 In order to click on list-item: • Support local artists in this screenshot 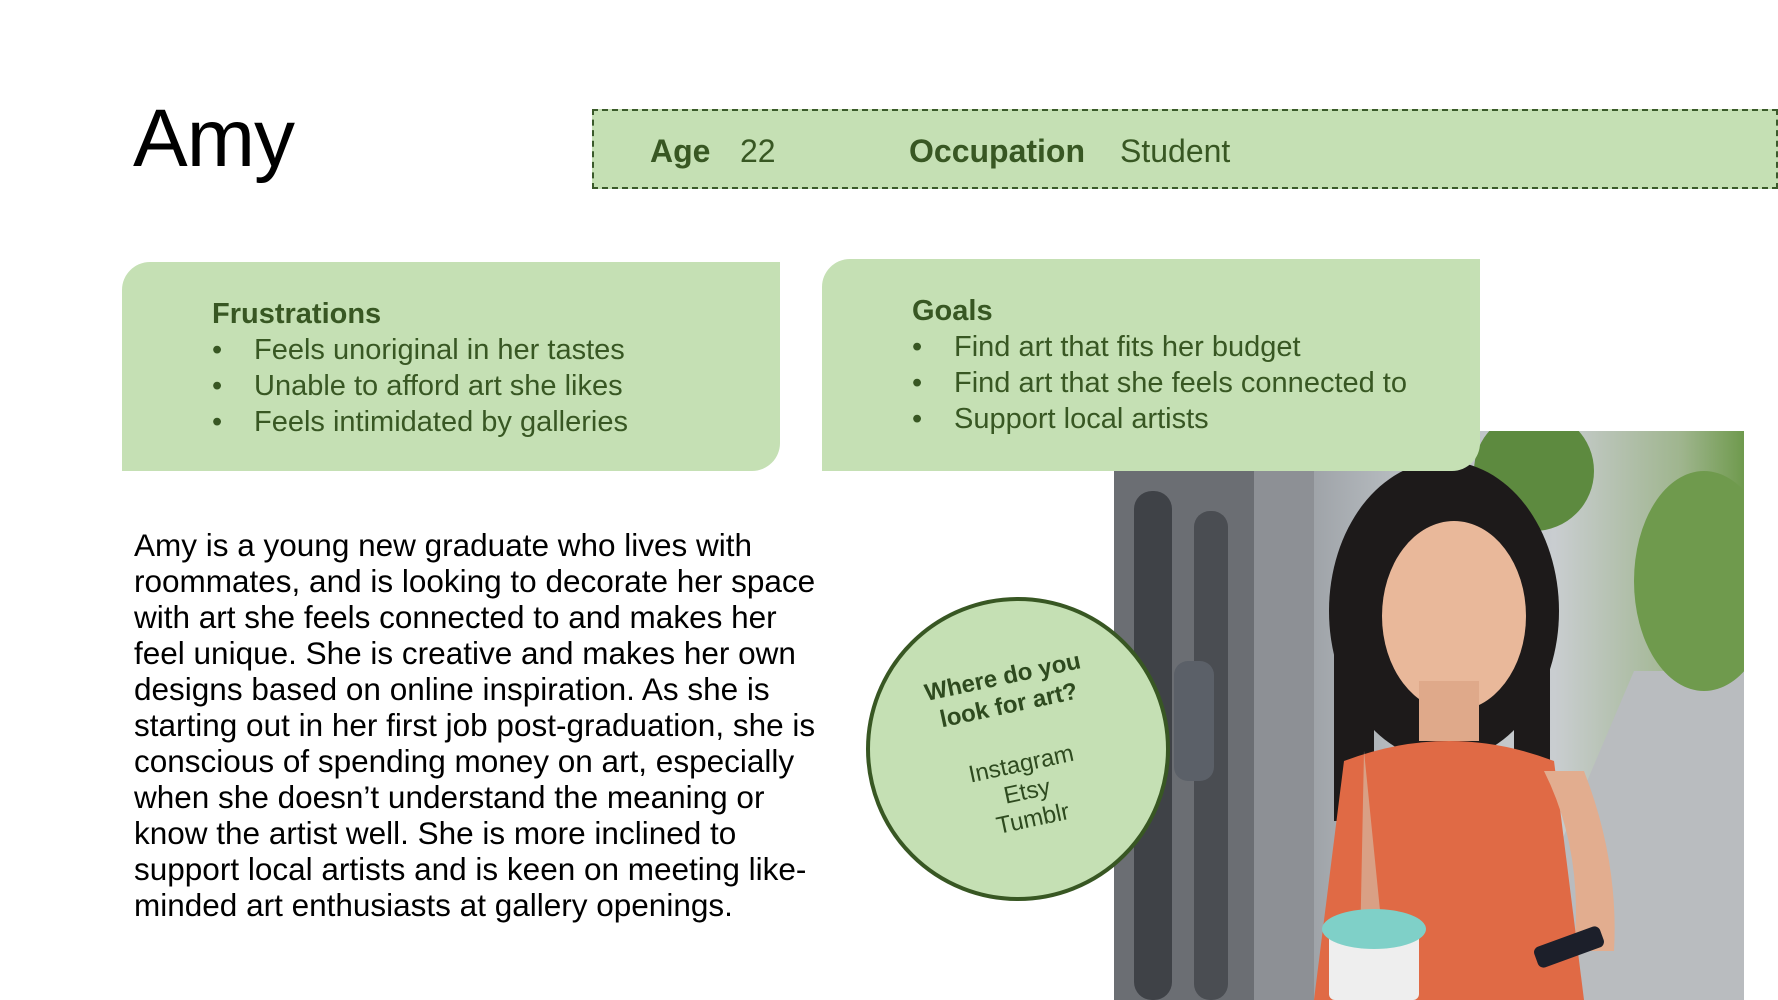, I will do `click(1060, 419)`.